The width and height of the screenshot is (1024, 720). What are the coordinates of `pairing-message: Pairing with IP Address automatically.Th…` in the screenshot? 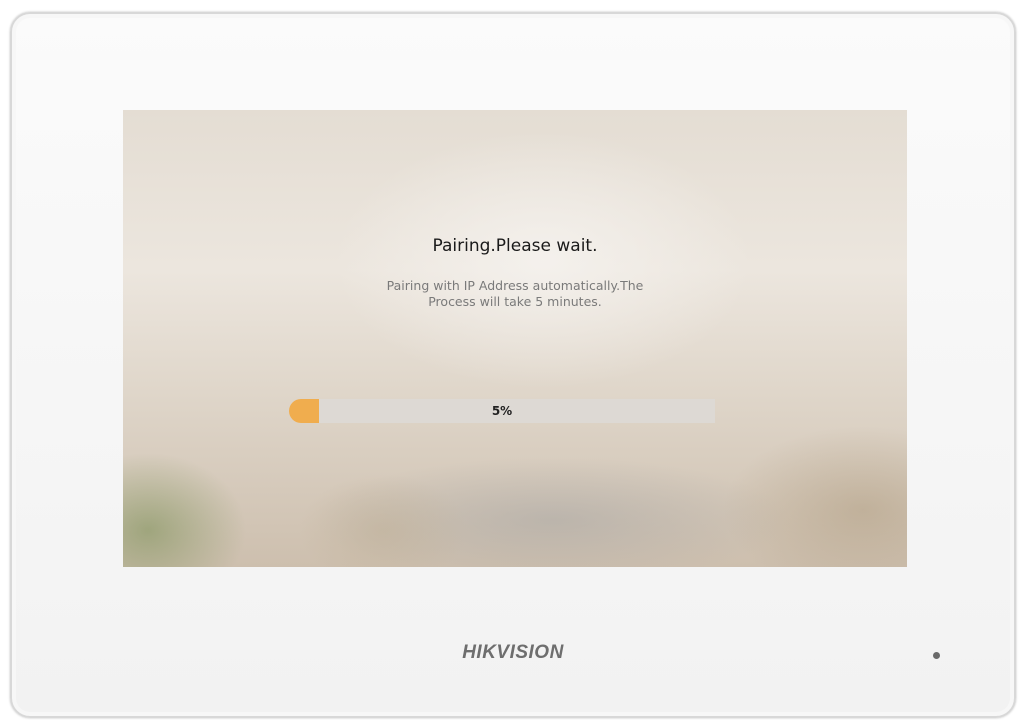 It's located at (515, 294).